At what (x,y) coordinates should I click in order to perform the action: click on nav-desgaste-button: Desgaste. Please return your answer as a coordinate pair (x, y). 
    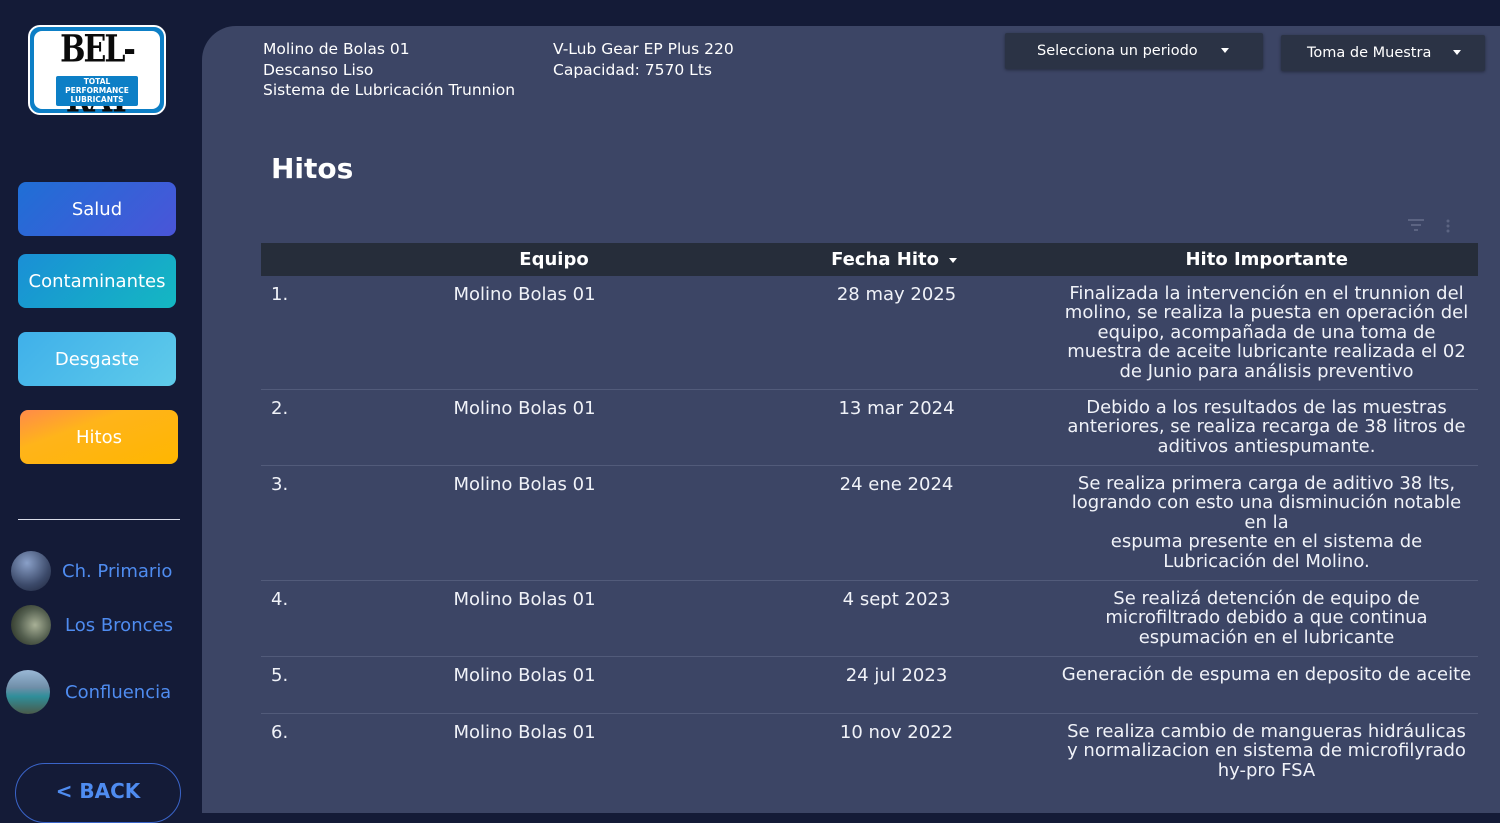
    Looking at the image, I should click on (97, 359).